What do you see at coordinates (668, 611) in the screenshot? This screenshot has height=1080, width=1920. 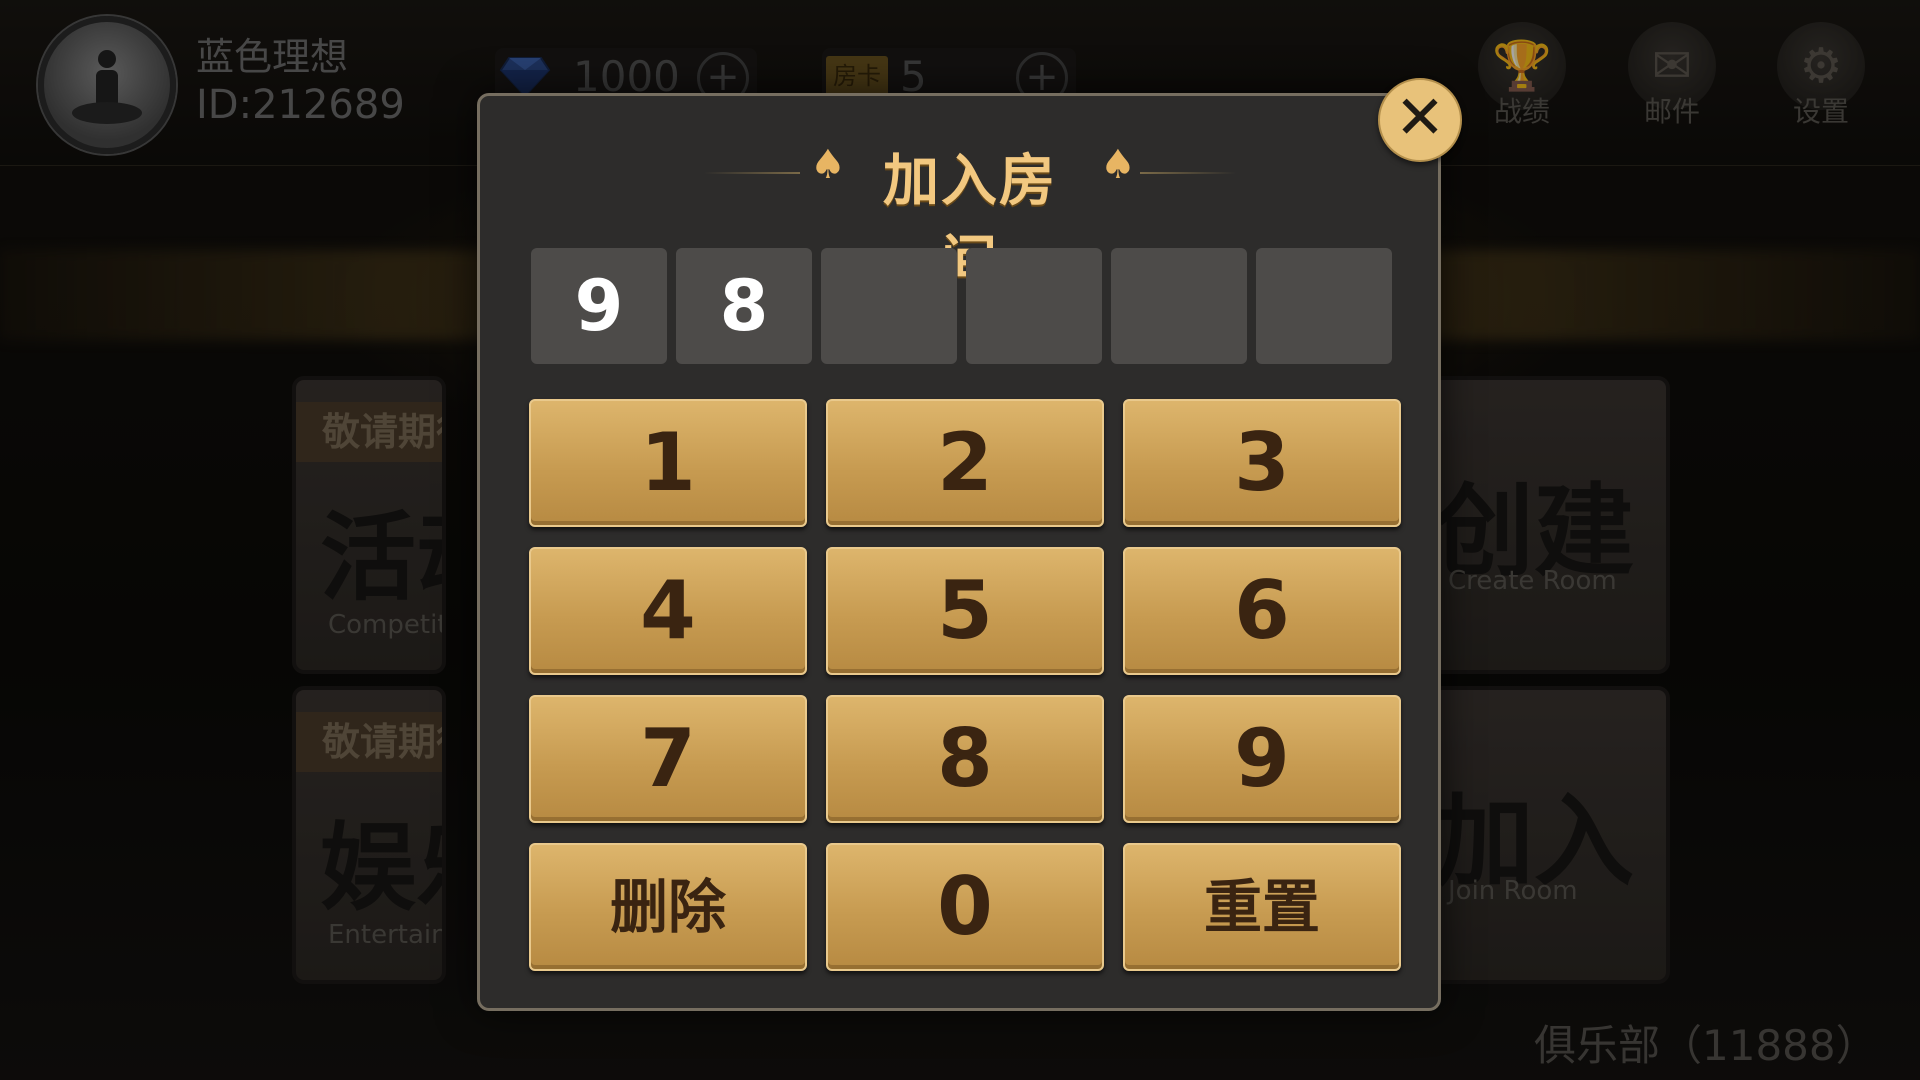 I see `key-4-button: 4` at bounding box center [668, 611].